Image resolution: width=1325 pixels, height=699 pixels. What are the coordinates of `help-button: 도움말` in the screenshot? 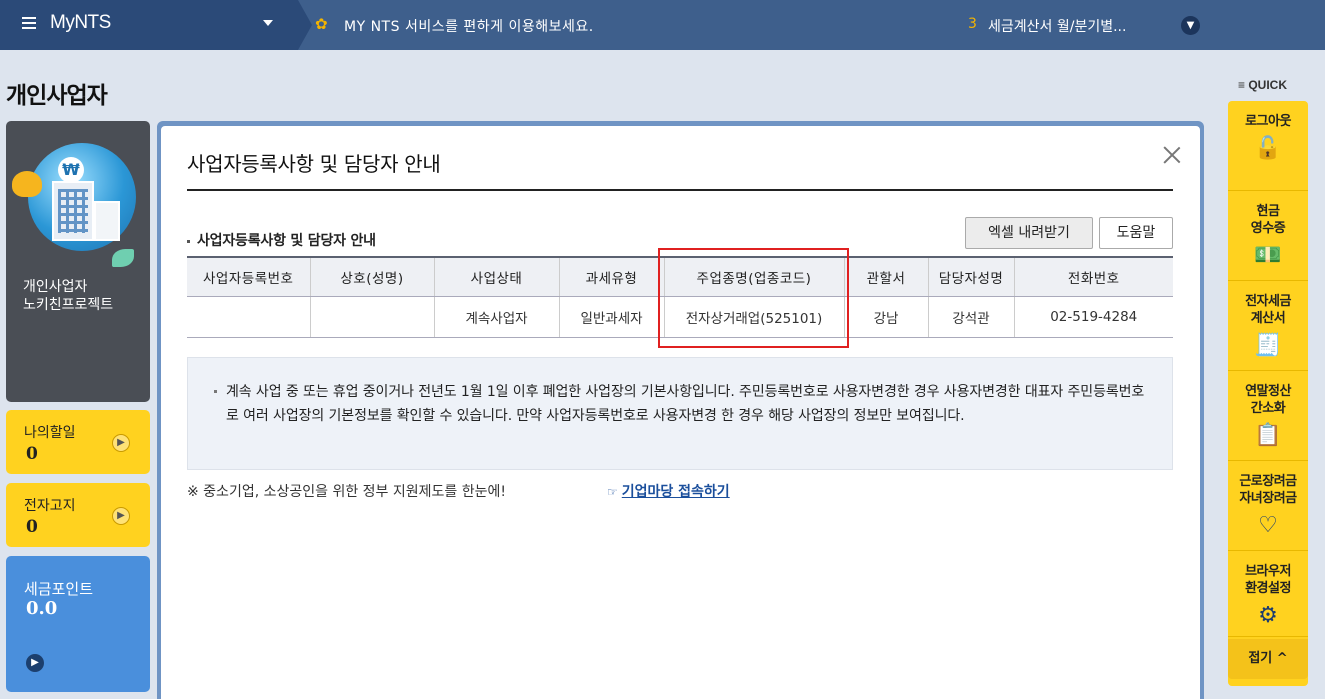 It's located at (1136, 233).